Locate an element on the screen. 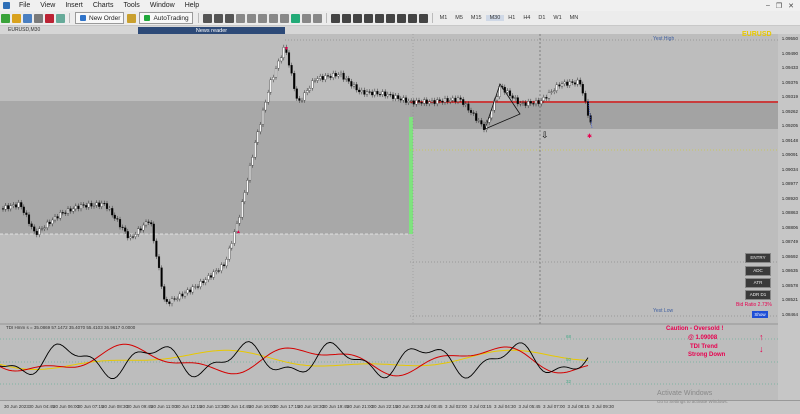 The image size is (800, 414). menu-window: Window is located at coordinates (162, 5).